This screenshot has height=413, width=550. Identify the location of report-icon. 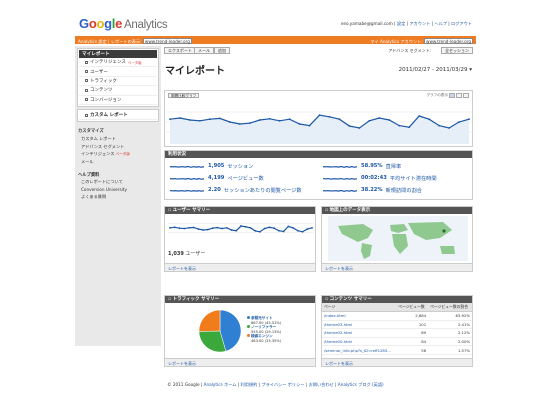
(86, 115).